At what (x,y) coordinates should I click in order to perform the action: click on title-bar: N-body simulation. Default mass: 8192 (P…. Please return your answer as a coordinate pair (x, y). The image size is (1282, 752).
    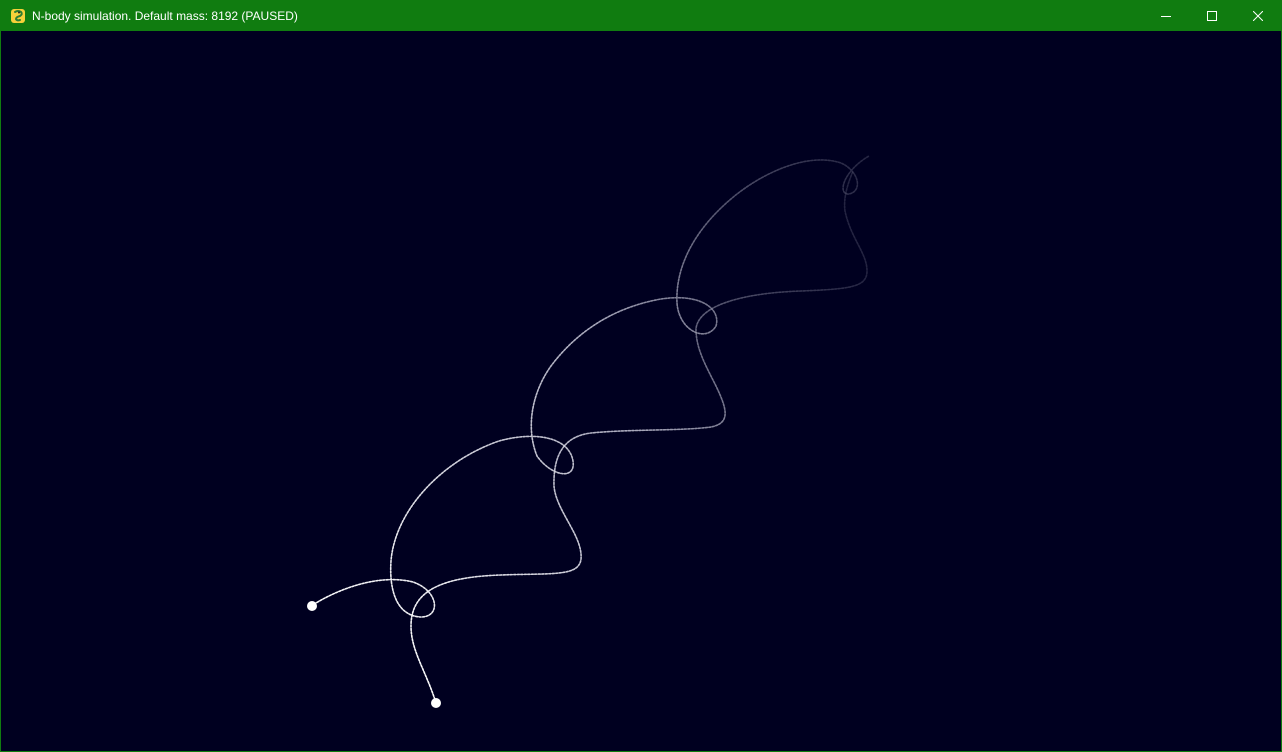
    Looking at the image, I should click on (641, 16).